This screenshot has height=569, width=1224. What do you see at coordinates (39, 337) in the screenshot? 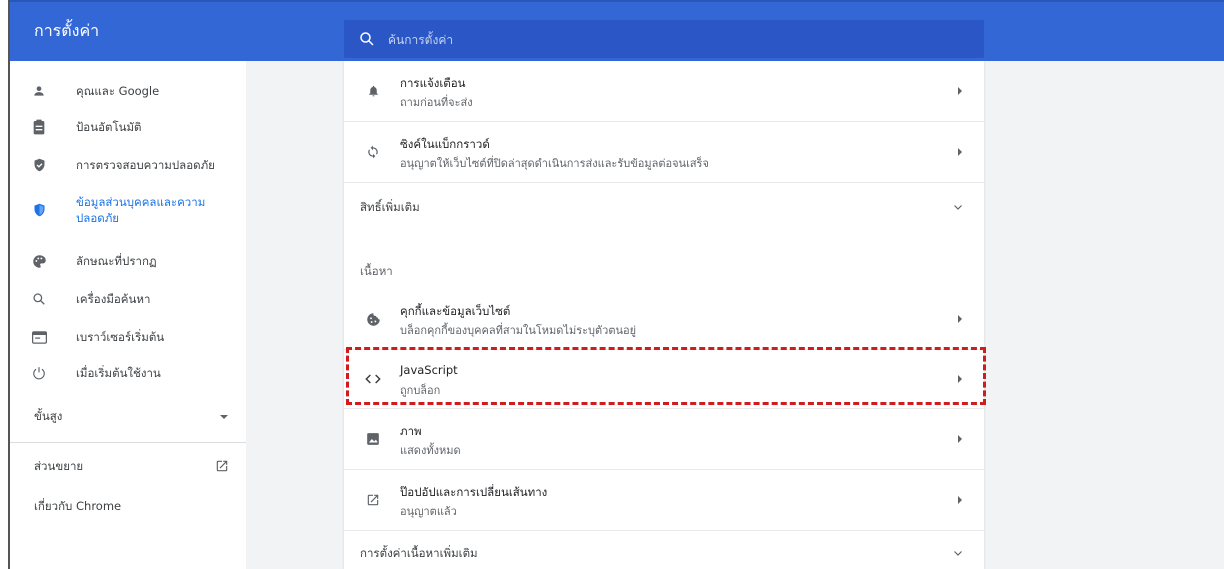
I see `browser-icon` at bounding box center [39, 337].